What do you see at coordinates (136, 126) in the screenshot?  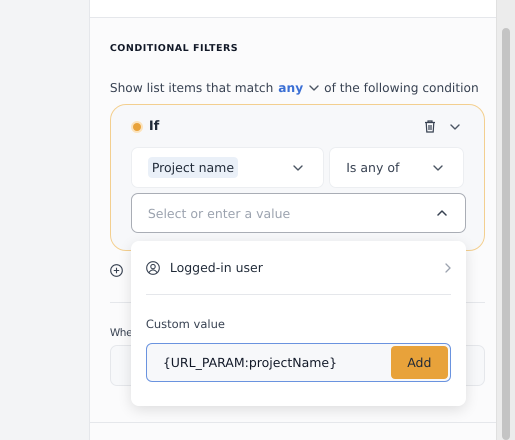 I see `status-dot` at bounding box center [136, 126].